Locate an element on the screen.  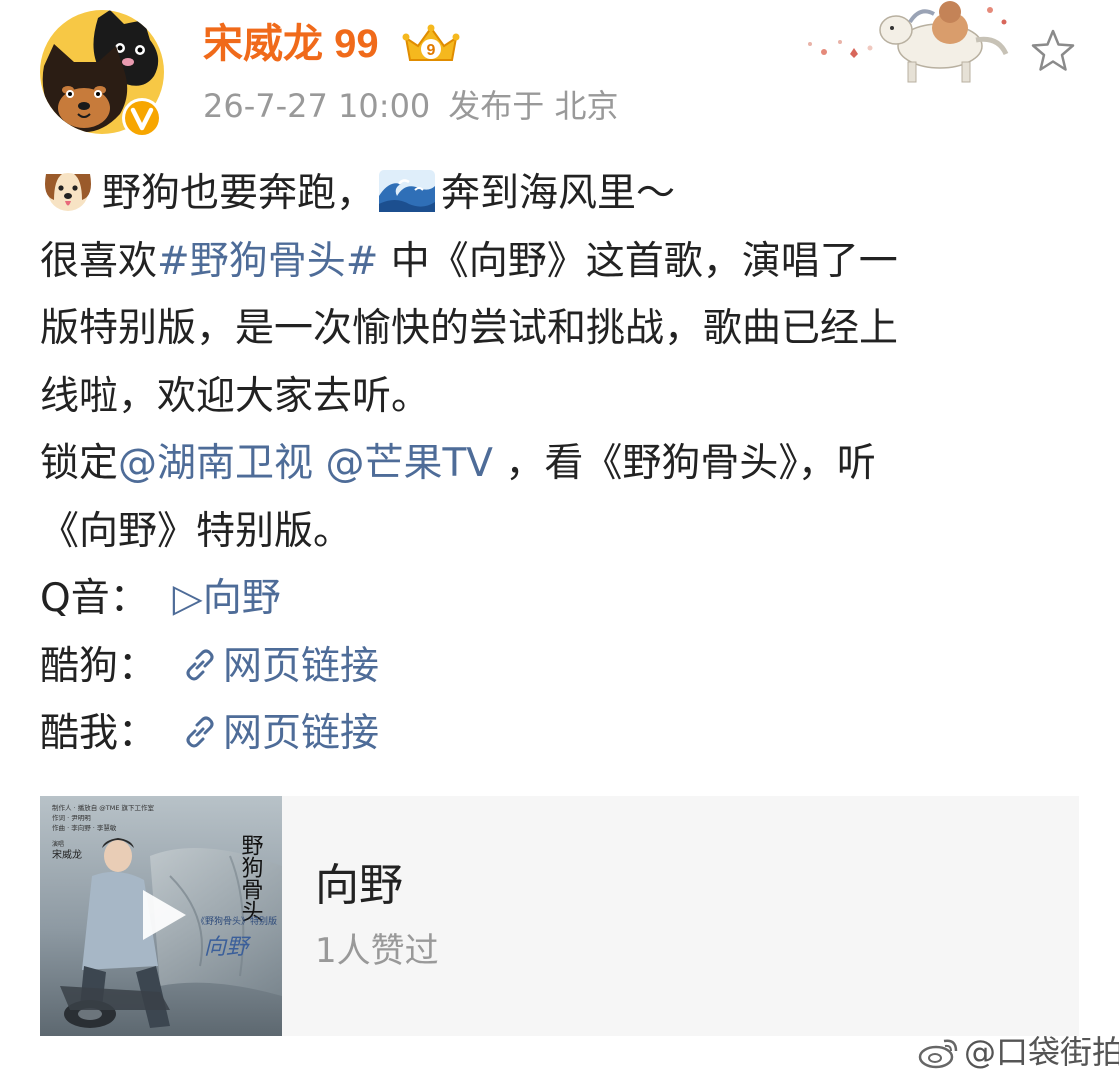
username: 宋威龙 99 is located at coordinates (291, 44).